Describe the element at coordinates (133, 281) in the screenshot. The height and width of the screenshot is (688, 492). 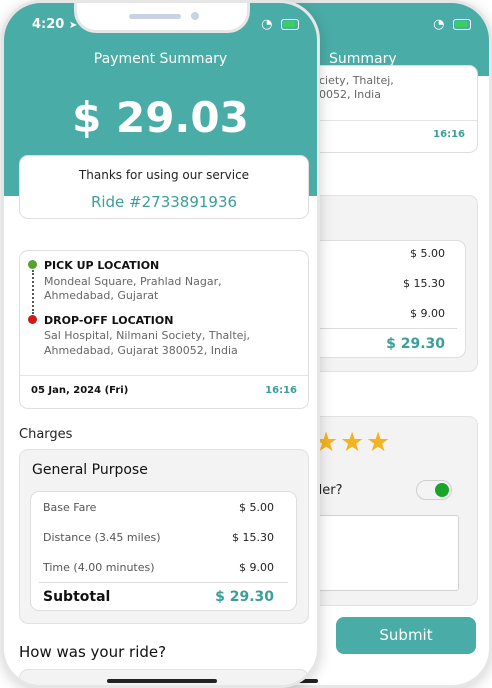
I see `pickup-address-line1: Mondeal Square, Prahlad Nagar,` at that location.